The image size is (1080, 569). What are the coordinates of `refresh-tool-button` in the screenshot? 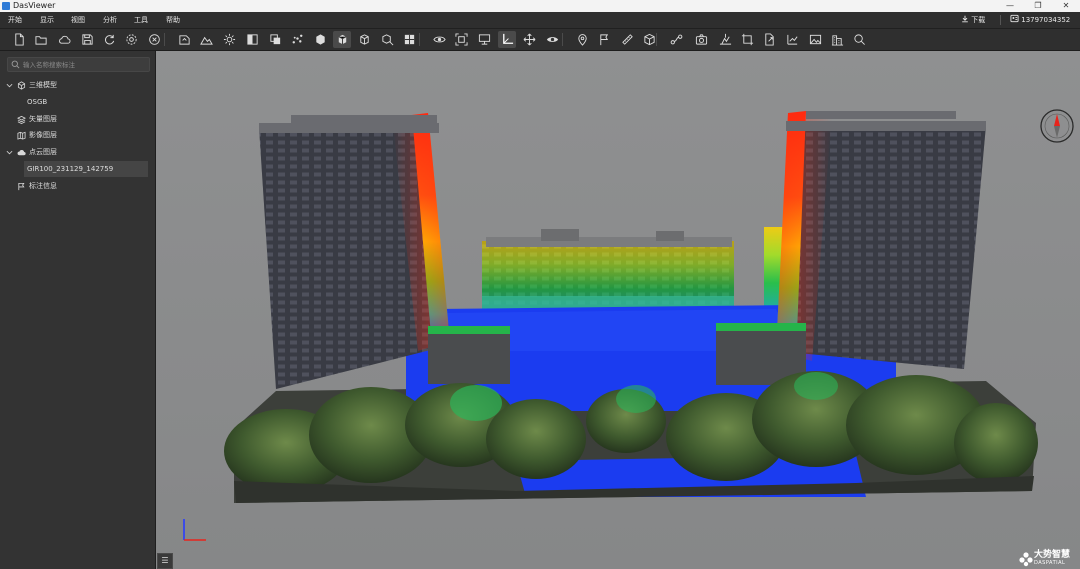 It's located at (109, 39).